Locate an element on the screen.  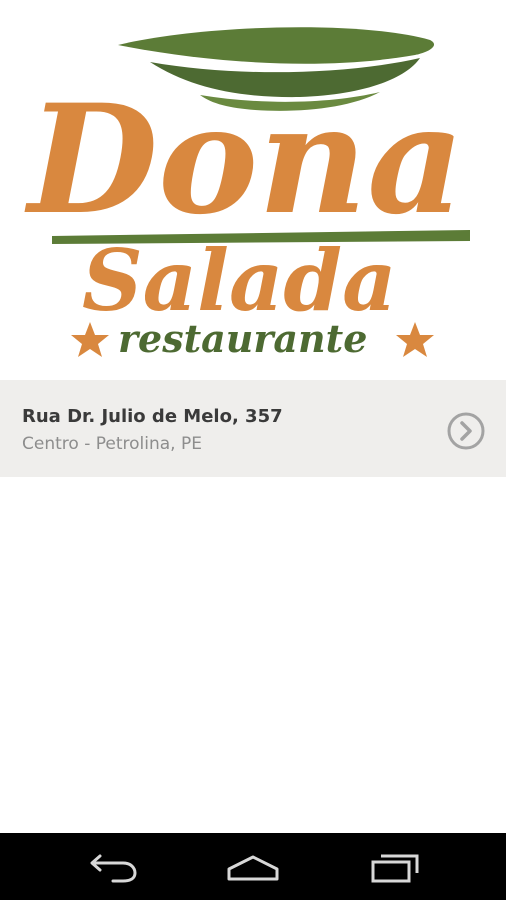
chevron-right-circle-icon is located at coordinates (466, 431).